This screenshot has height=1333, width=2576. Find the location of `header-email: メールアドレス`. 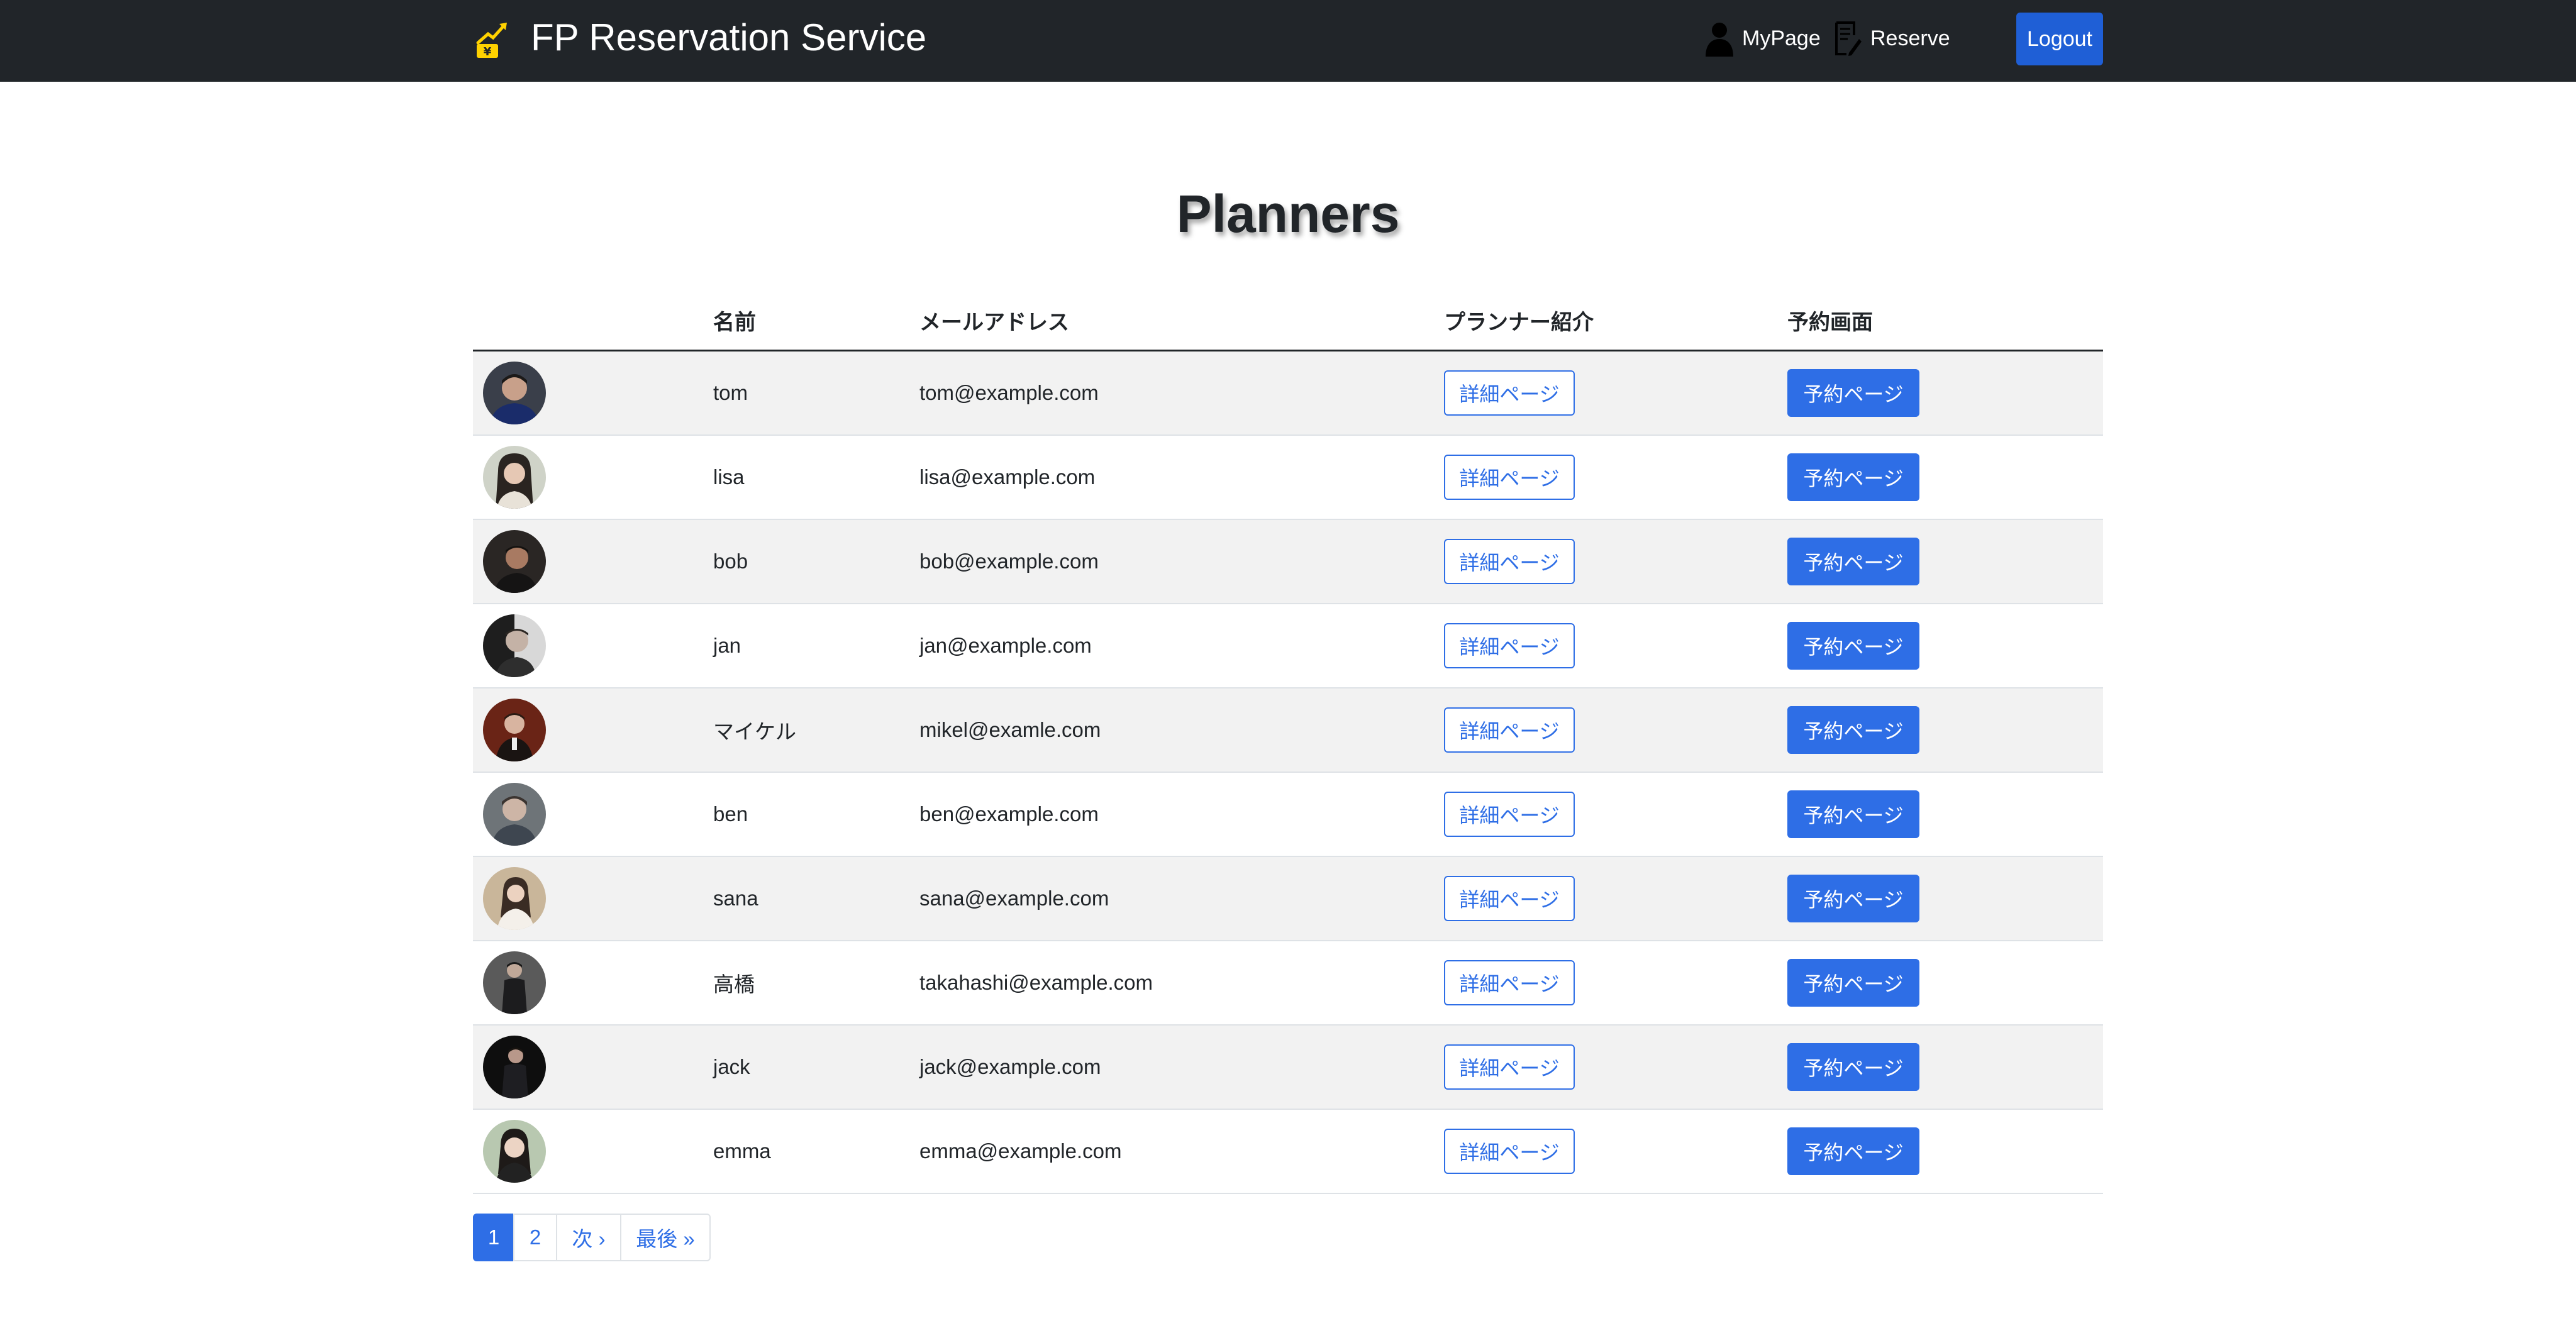

header-email: メールアドレス is located at coordinates (994, 323).